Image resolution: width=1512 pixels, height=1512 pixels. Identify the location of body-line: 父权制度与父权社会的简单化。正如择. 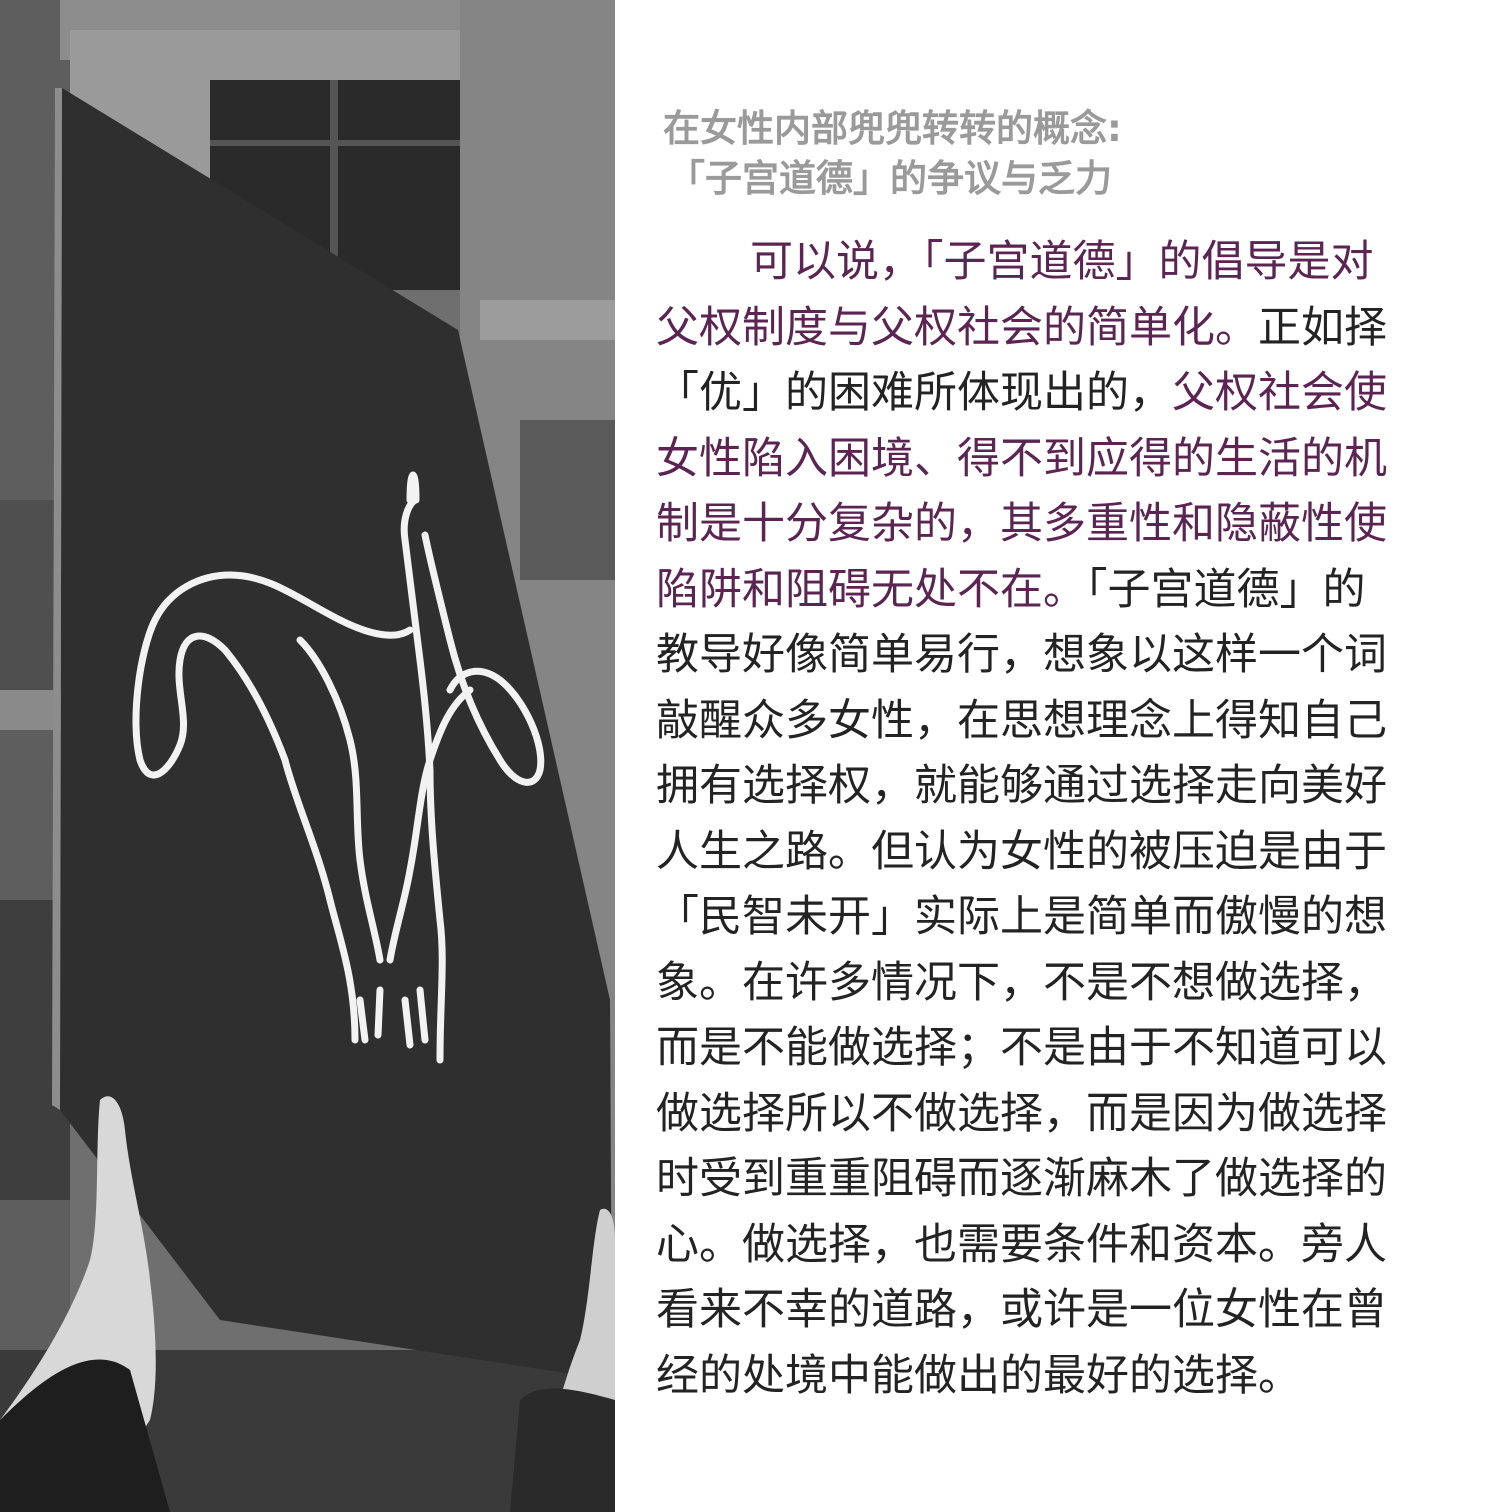
(1056, 329).